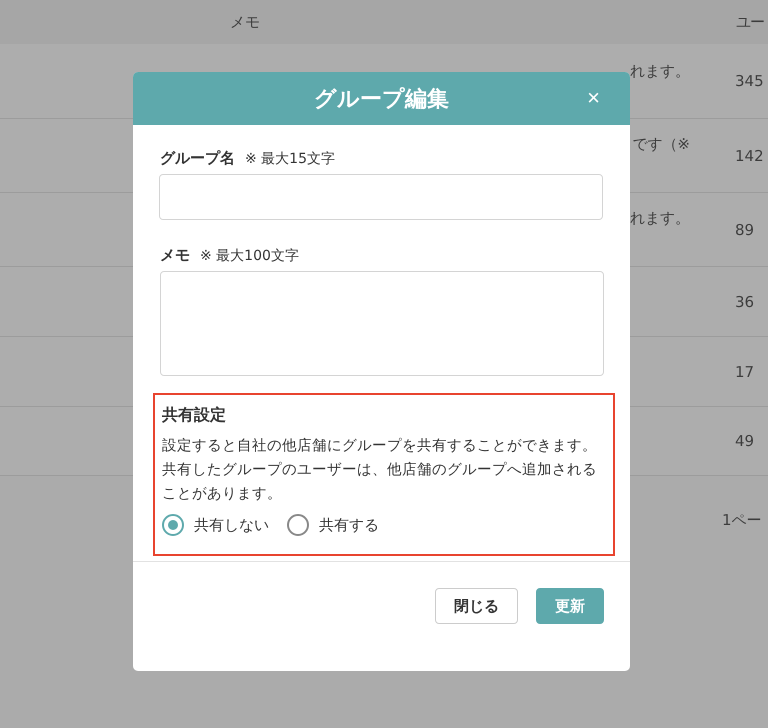  Describe the element at coordinates (380, 446) in the screenshot. I see `description: 設定すると自社の他店舗にグループを共有することができます。` at that location.